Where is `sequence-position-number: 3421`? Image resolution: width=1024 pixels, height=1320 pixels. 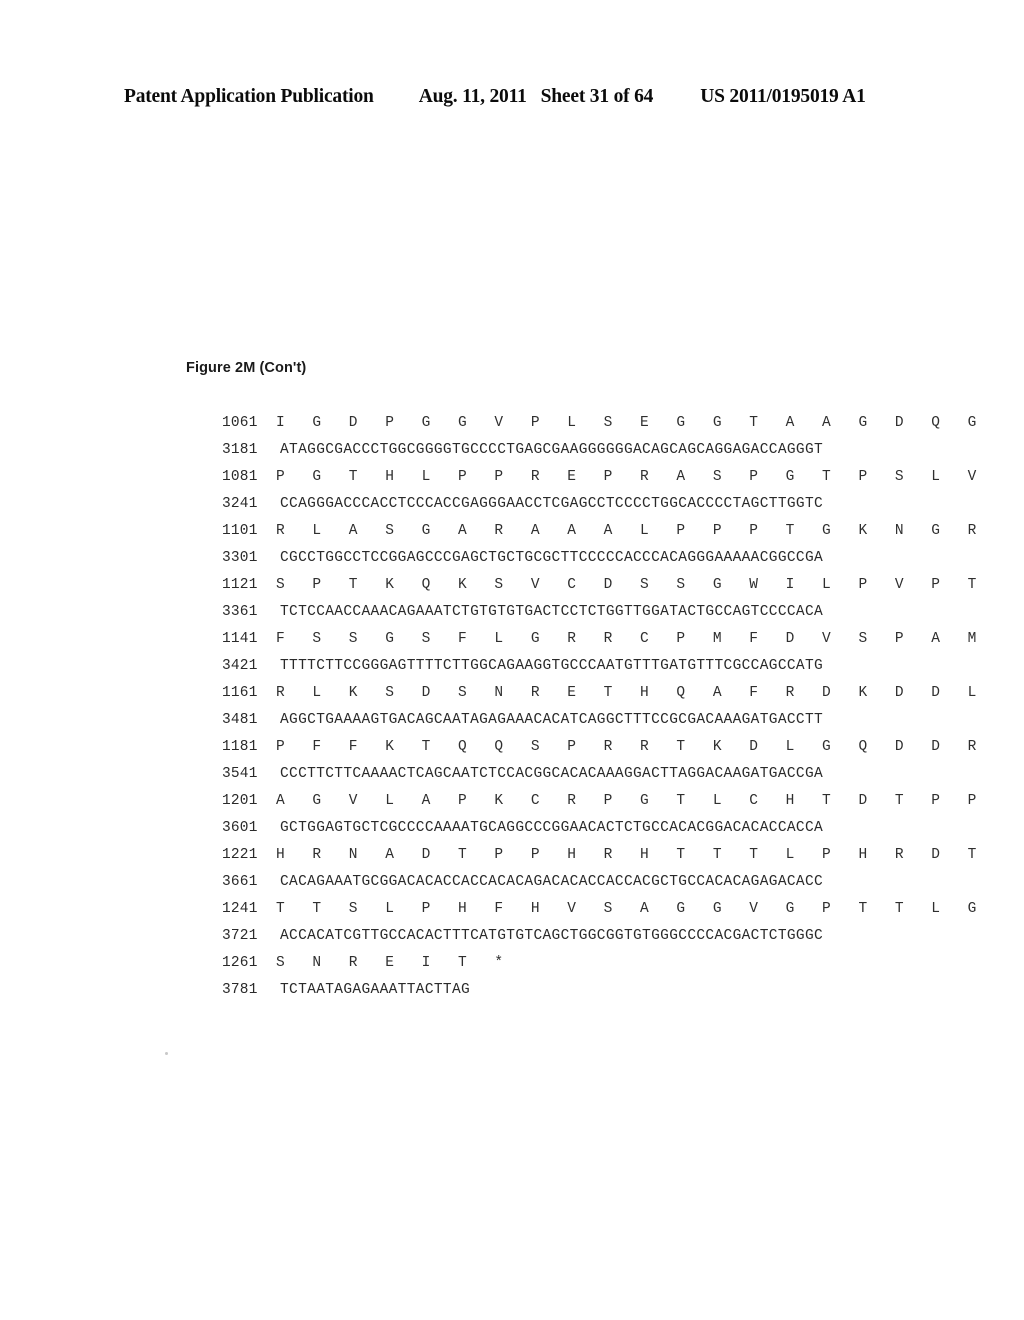 sequence-position-number: 3421 is located at coordinates (240, 666).